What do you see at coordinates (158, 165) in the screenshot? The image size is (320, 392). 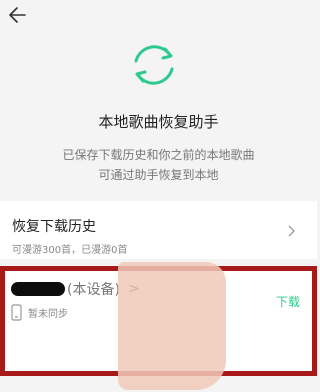 I see `description: 已保存下载历史和你之前的本地歌曲 可通过助手恢复到本地` at bounding box center [158, 165].